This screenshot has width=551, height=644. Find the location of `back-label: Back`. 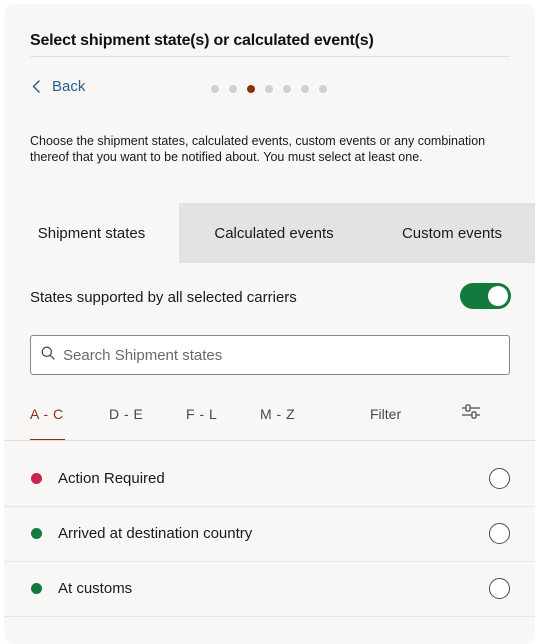

back-label: Back is located at coordinates (69, 86).